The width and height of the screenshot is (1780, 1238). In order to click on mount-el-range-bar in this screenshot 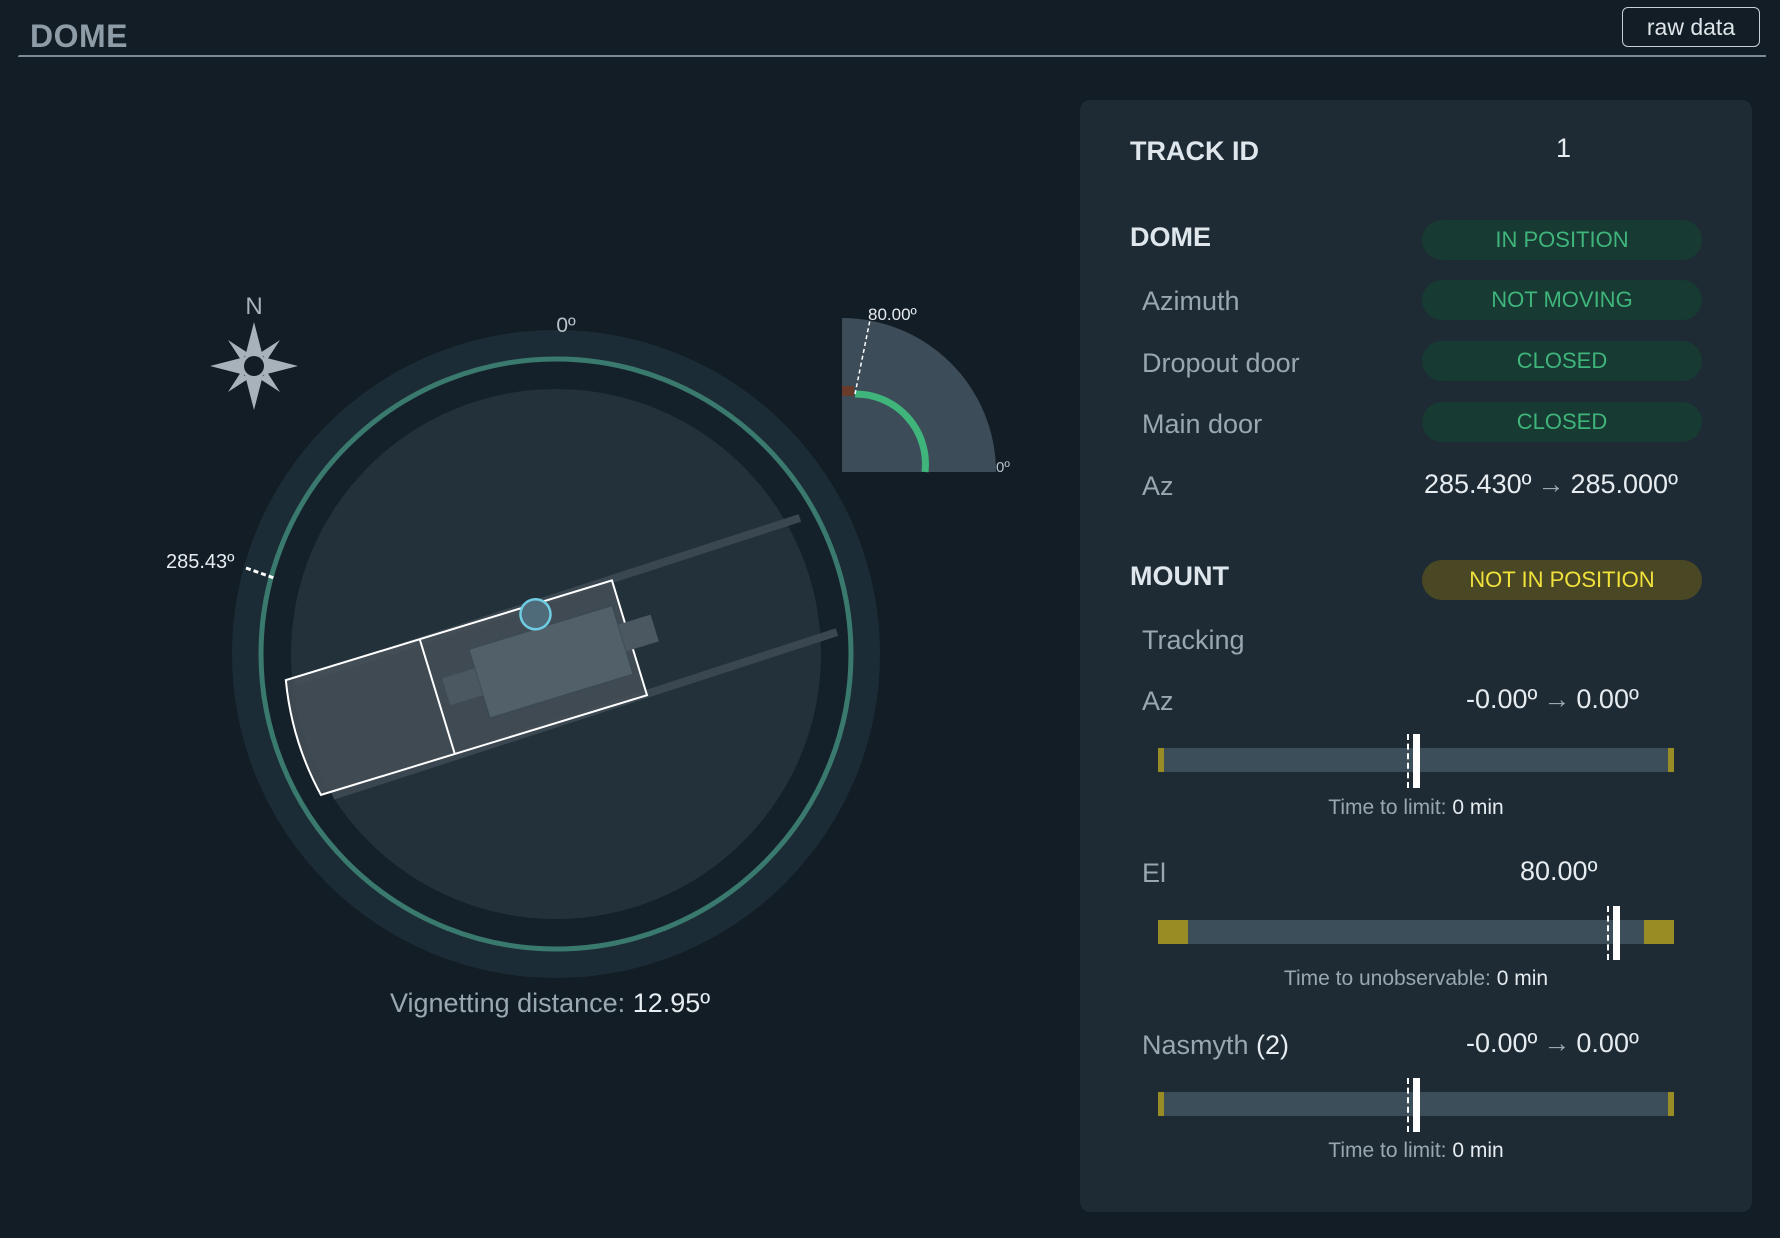, I will do `click(1416, 933)`.